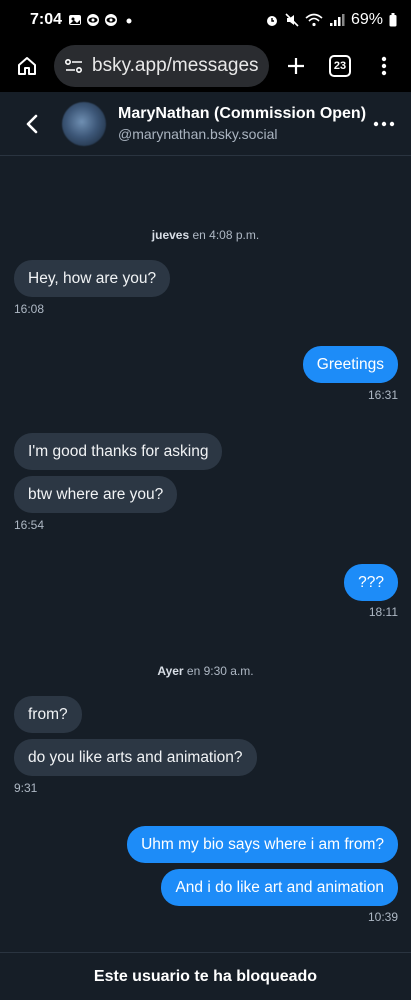  What do you see at coordinates (26, 788) in the screenshot?
I see `message-timestamp: 9:31` at bounding box center [26, 788].